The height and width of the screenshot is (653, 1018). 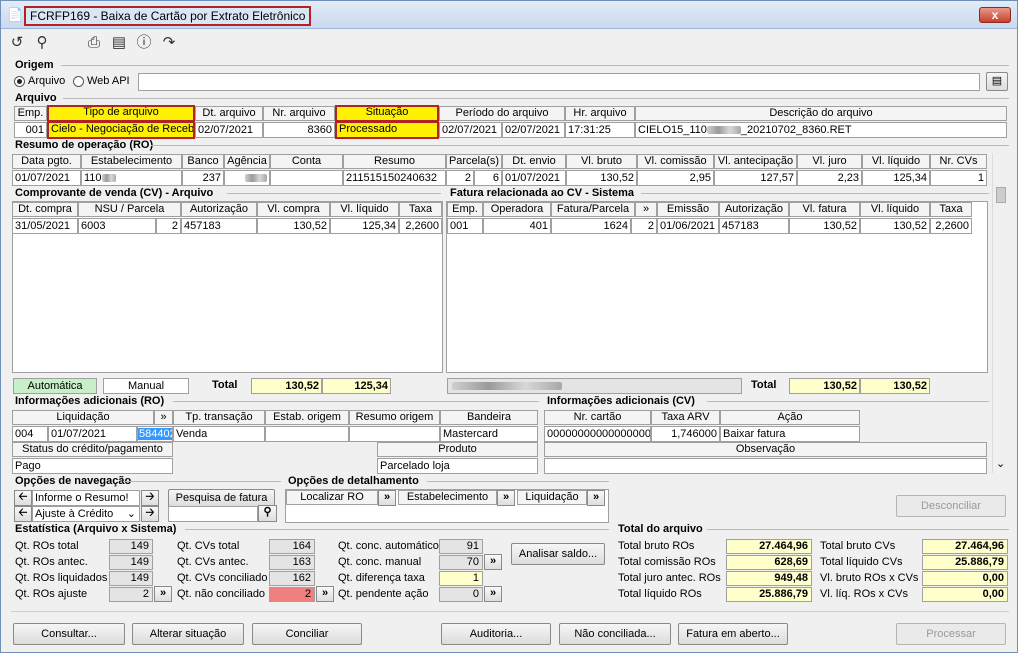 What do you see at coordinates (92, 434) in the screenshot?
I see `liquidacao-data: 01/07/2021` at bounding box center [92, 434].